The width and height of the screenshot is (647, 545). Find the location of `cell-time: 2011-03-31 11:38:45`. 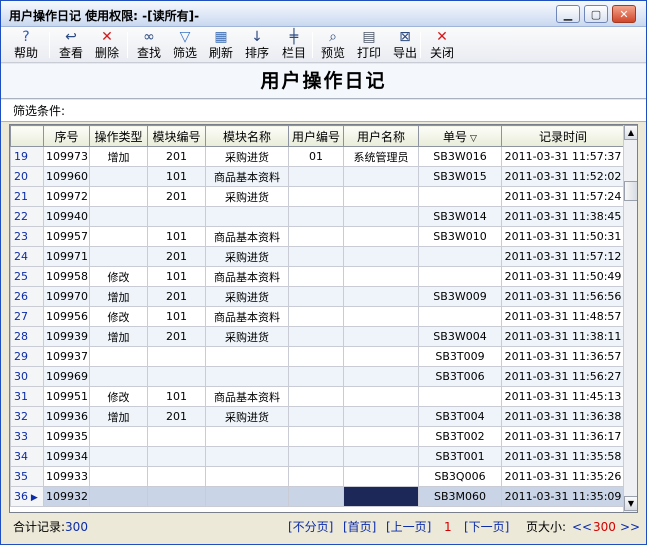

cell-time: 2011-03-31 11:38:45 is located at coordinates (563, 216).